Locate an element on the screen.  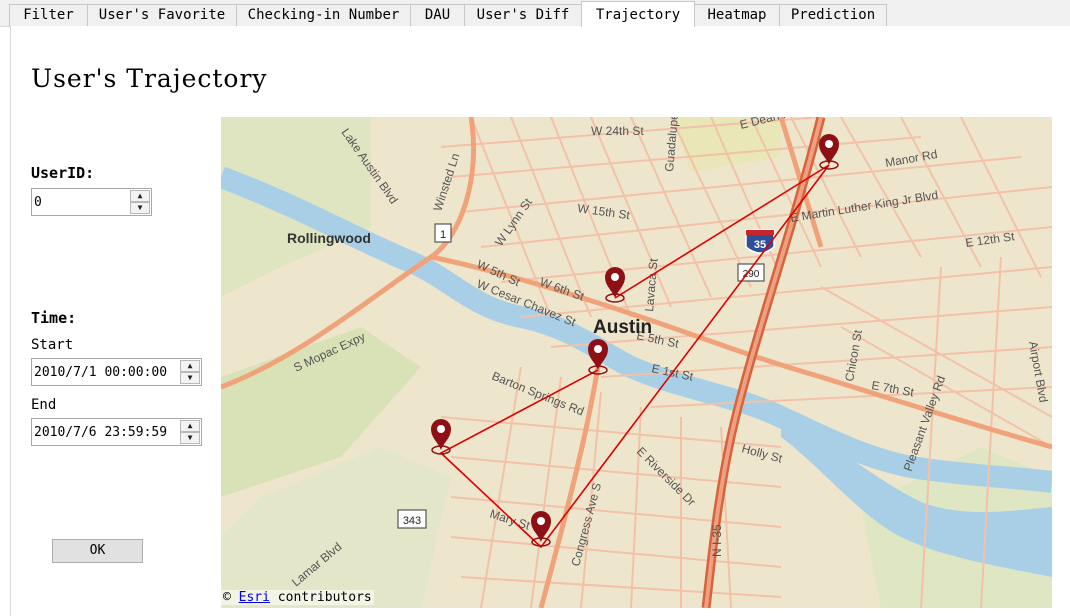
street-label: N I-35 is located at coordinates (717, 540).